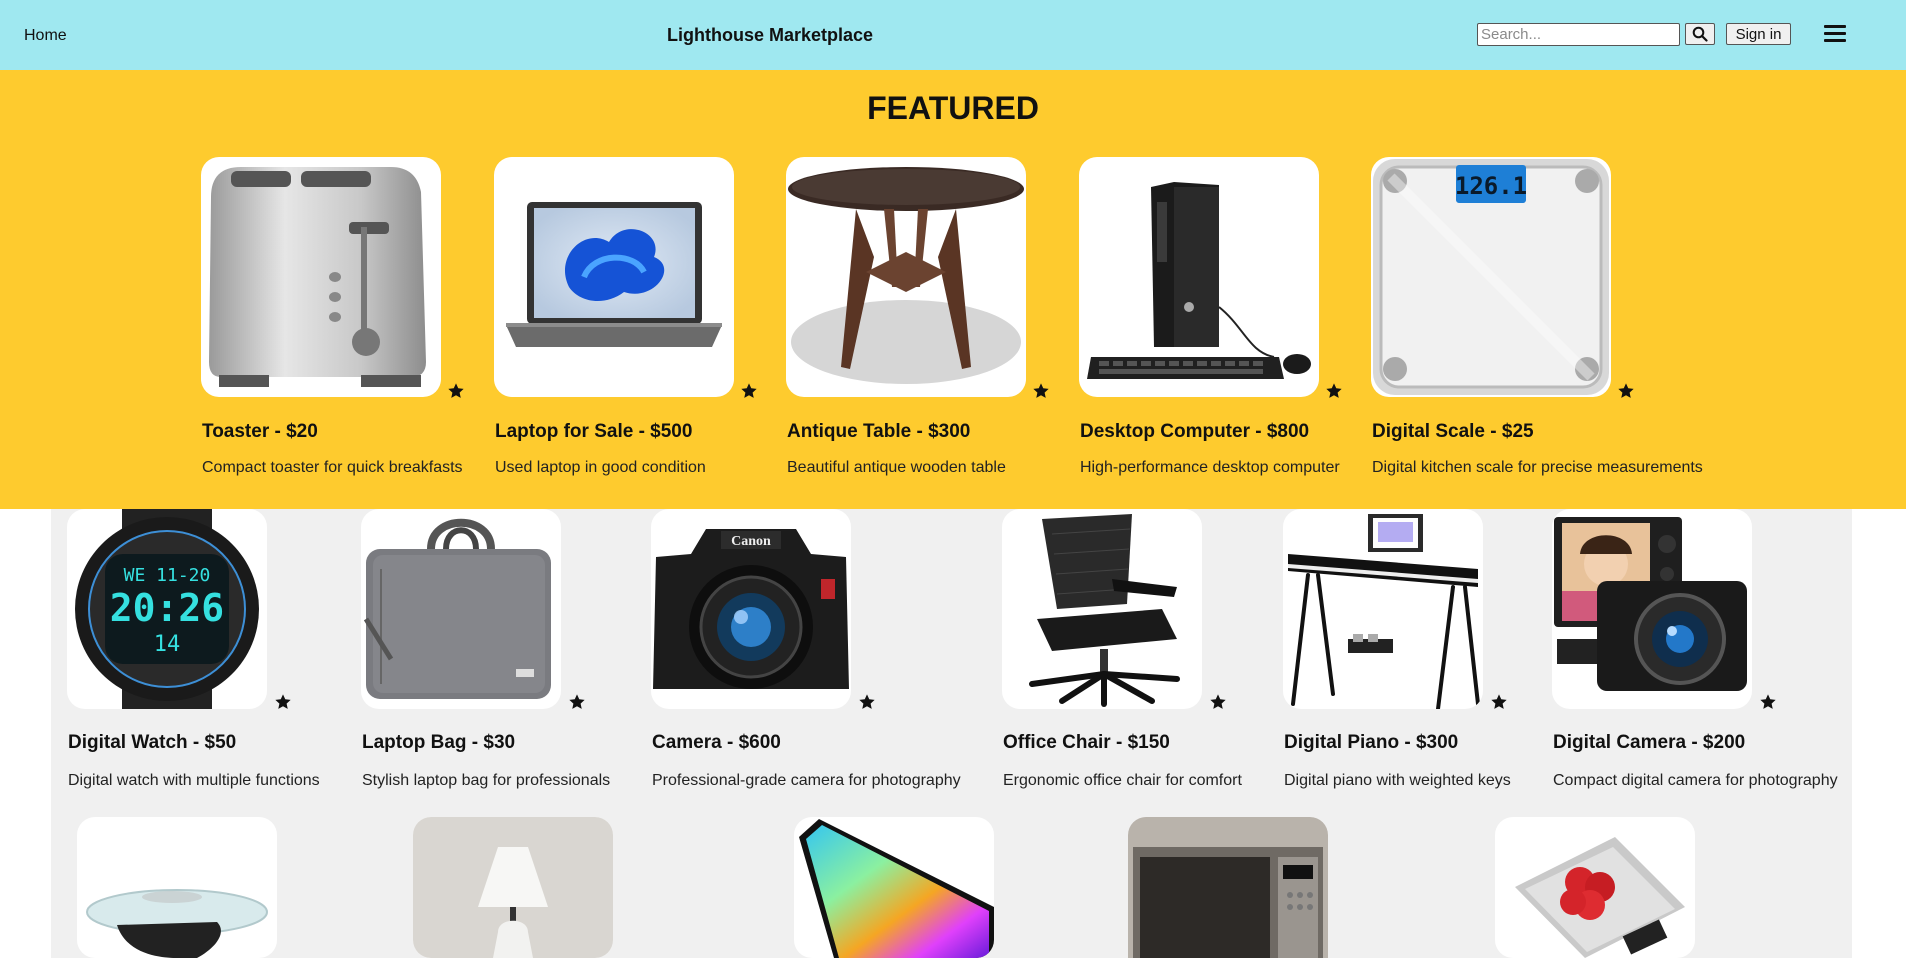  What do you see at coordinates (1383, 609) in the screenshot?
I see `piano-image` at bounding box center [1383, 609].